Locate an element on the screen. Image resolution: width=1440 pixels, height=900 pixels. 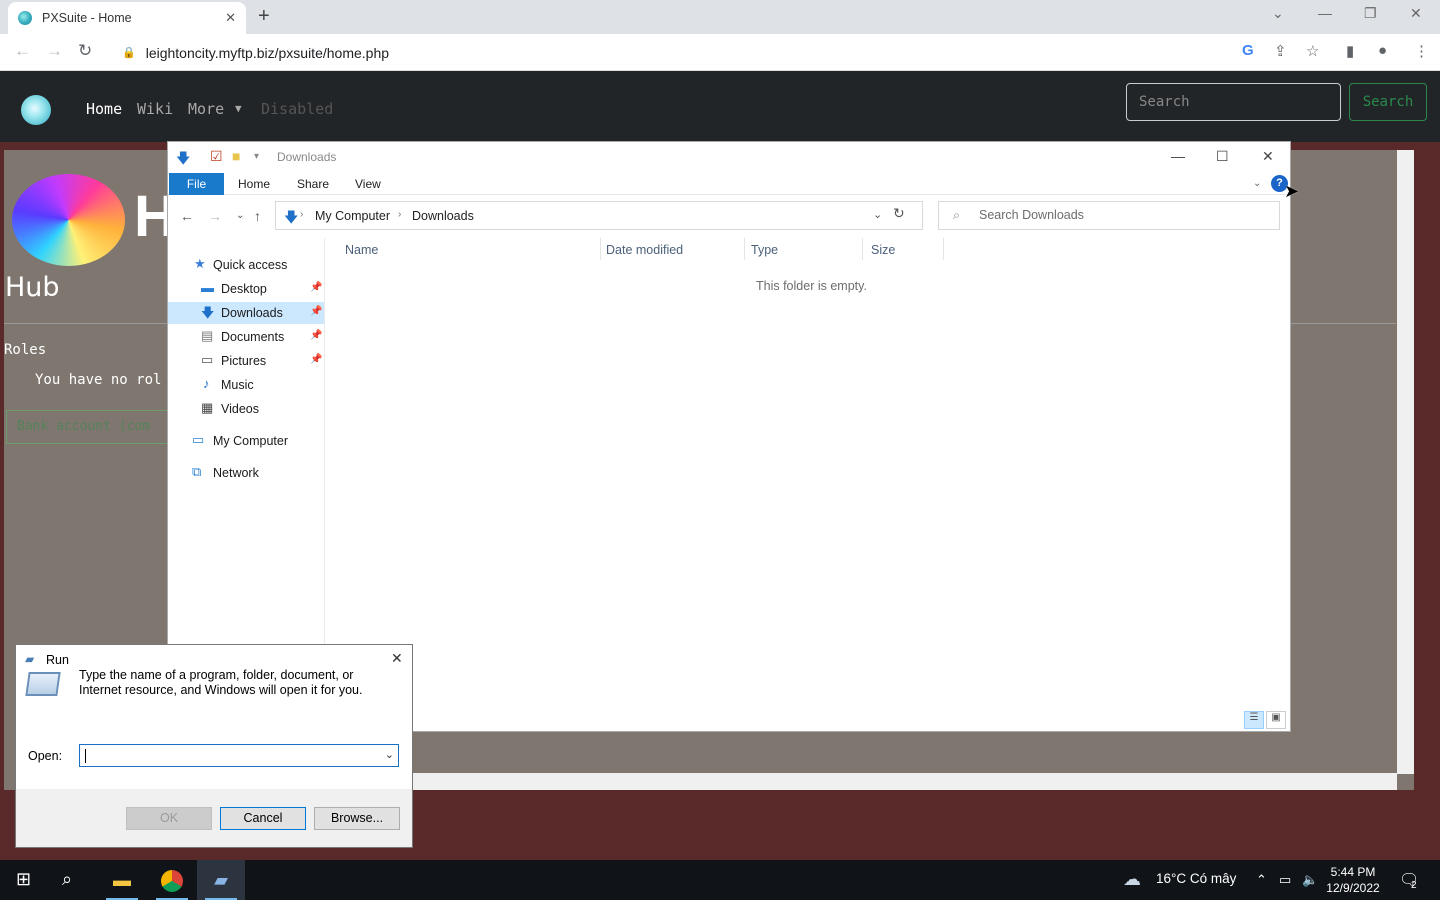
taskbar-file-explorer: ▬ is located at coordinates (122, 880).